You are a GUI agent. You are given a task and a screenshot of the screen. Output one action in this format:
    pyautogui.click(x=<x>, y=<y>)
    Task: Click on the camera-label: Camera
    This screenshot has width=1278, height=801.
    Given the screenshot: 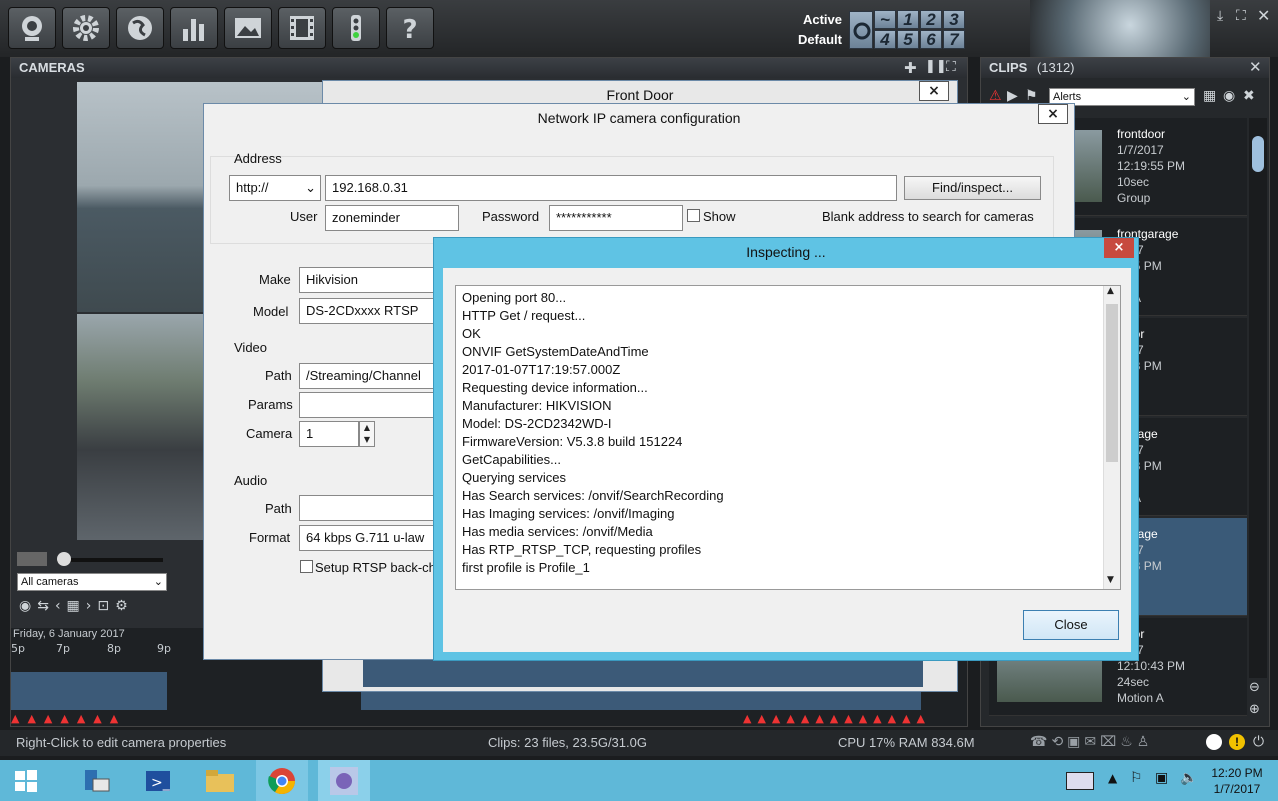 What is the action you would take?
    pyautogui.click(x=269, y=433)
    